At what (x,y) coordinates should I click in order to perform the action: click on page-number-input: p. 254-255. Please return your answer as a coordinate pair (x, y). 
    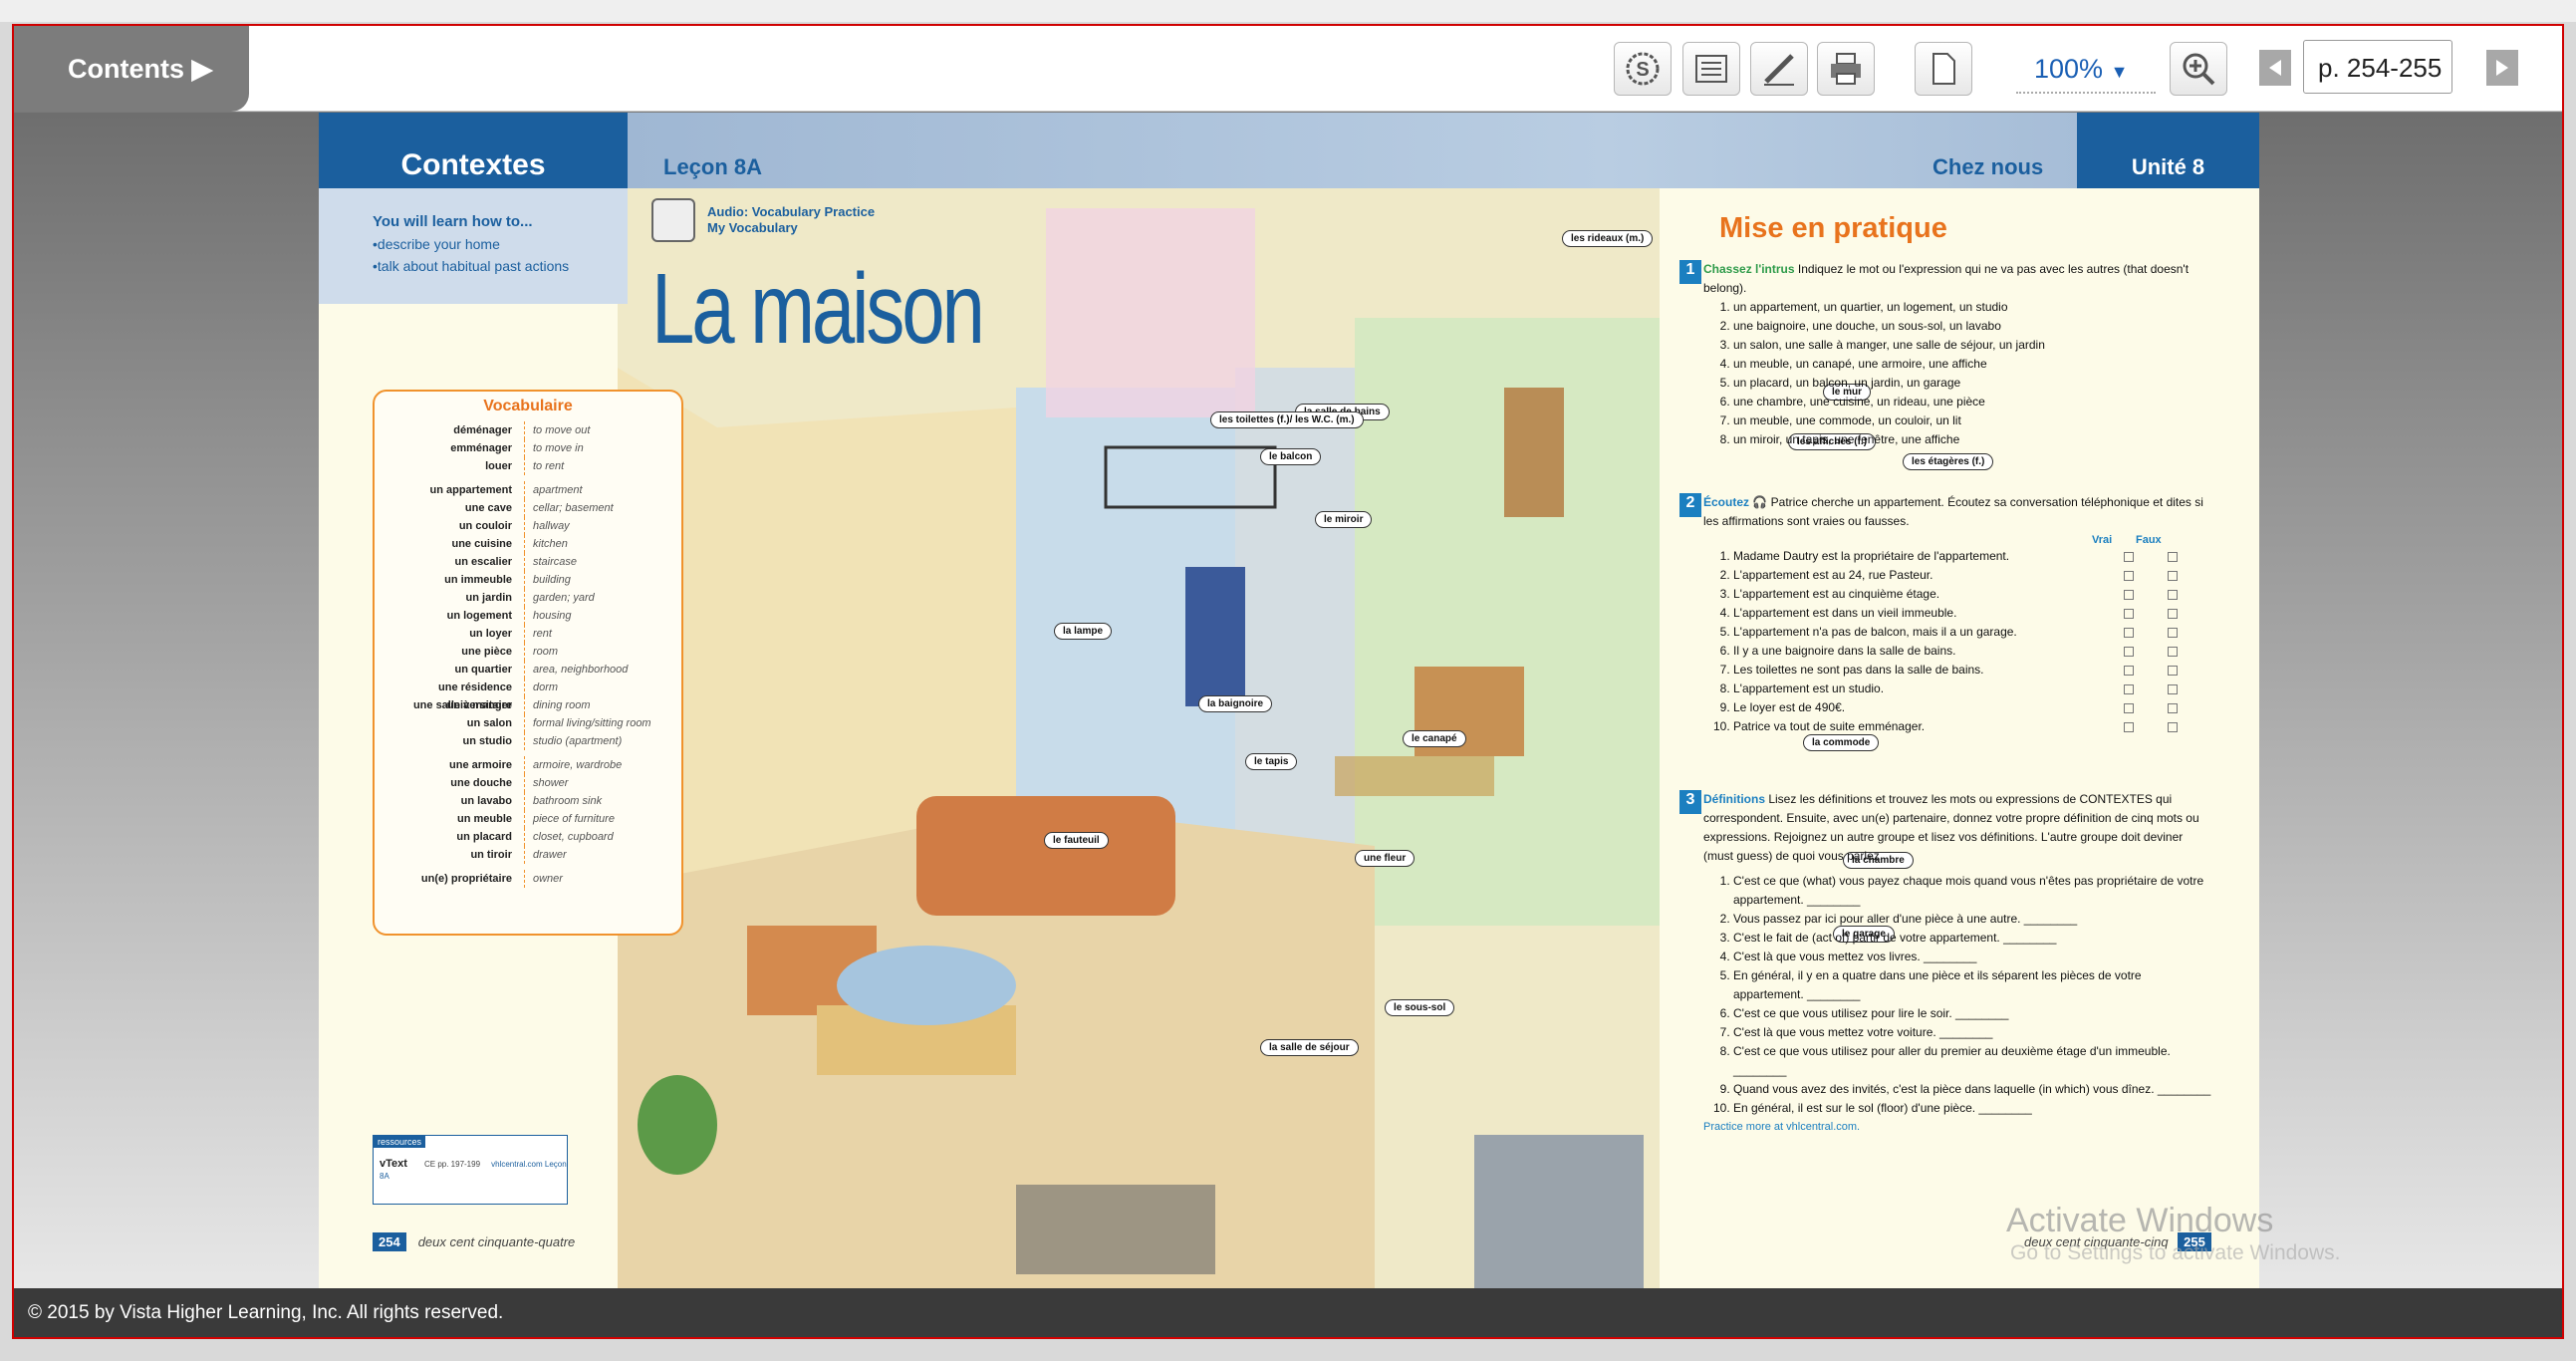
    Looking at the image, I should click on (2377, 67).